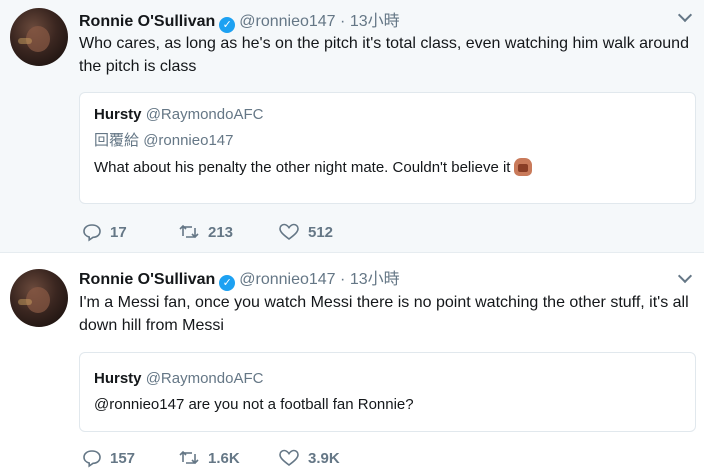 This screenshot has width=704, height=475. I want to click on quote-reply-to: @ronnieo147, so click(188, 140).